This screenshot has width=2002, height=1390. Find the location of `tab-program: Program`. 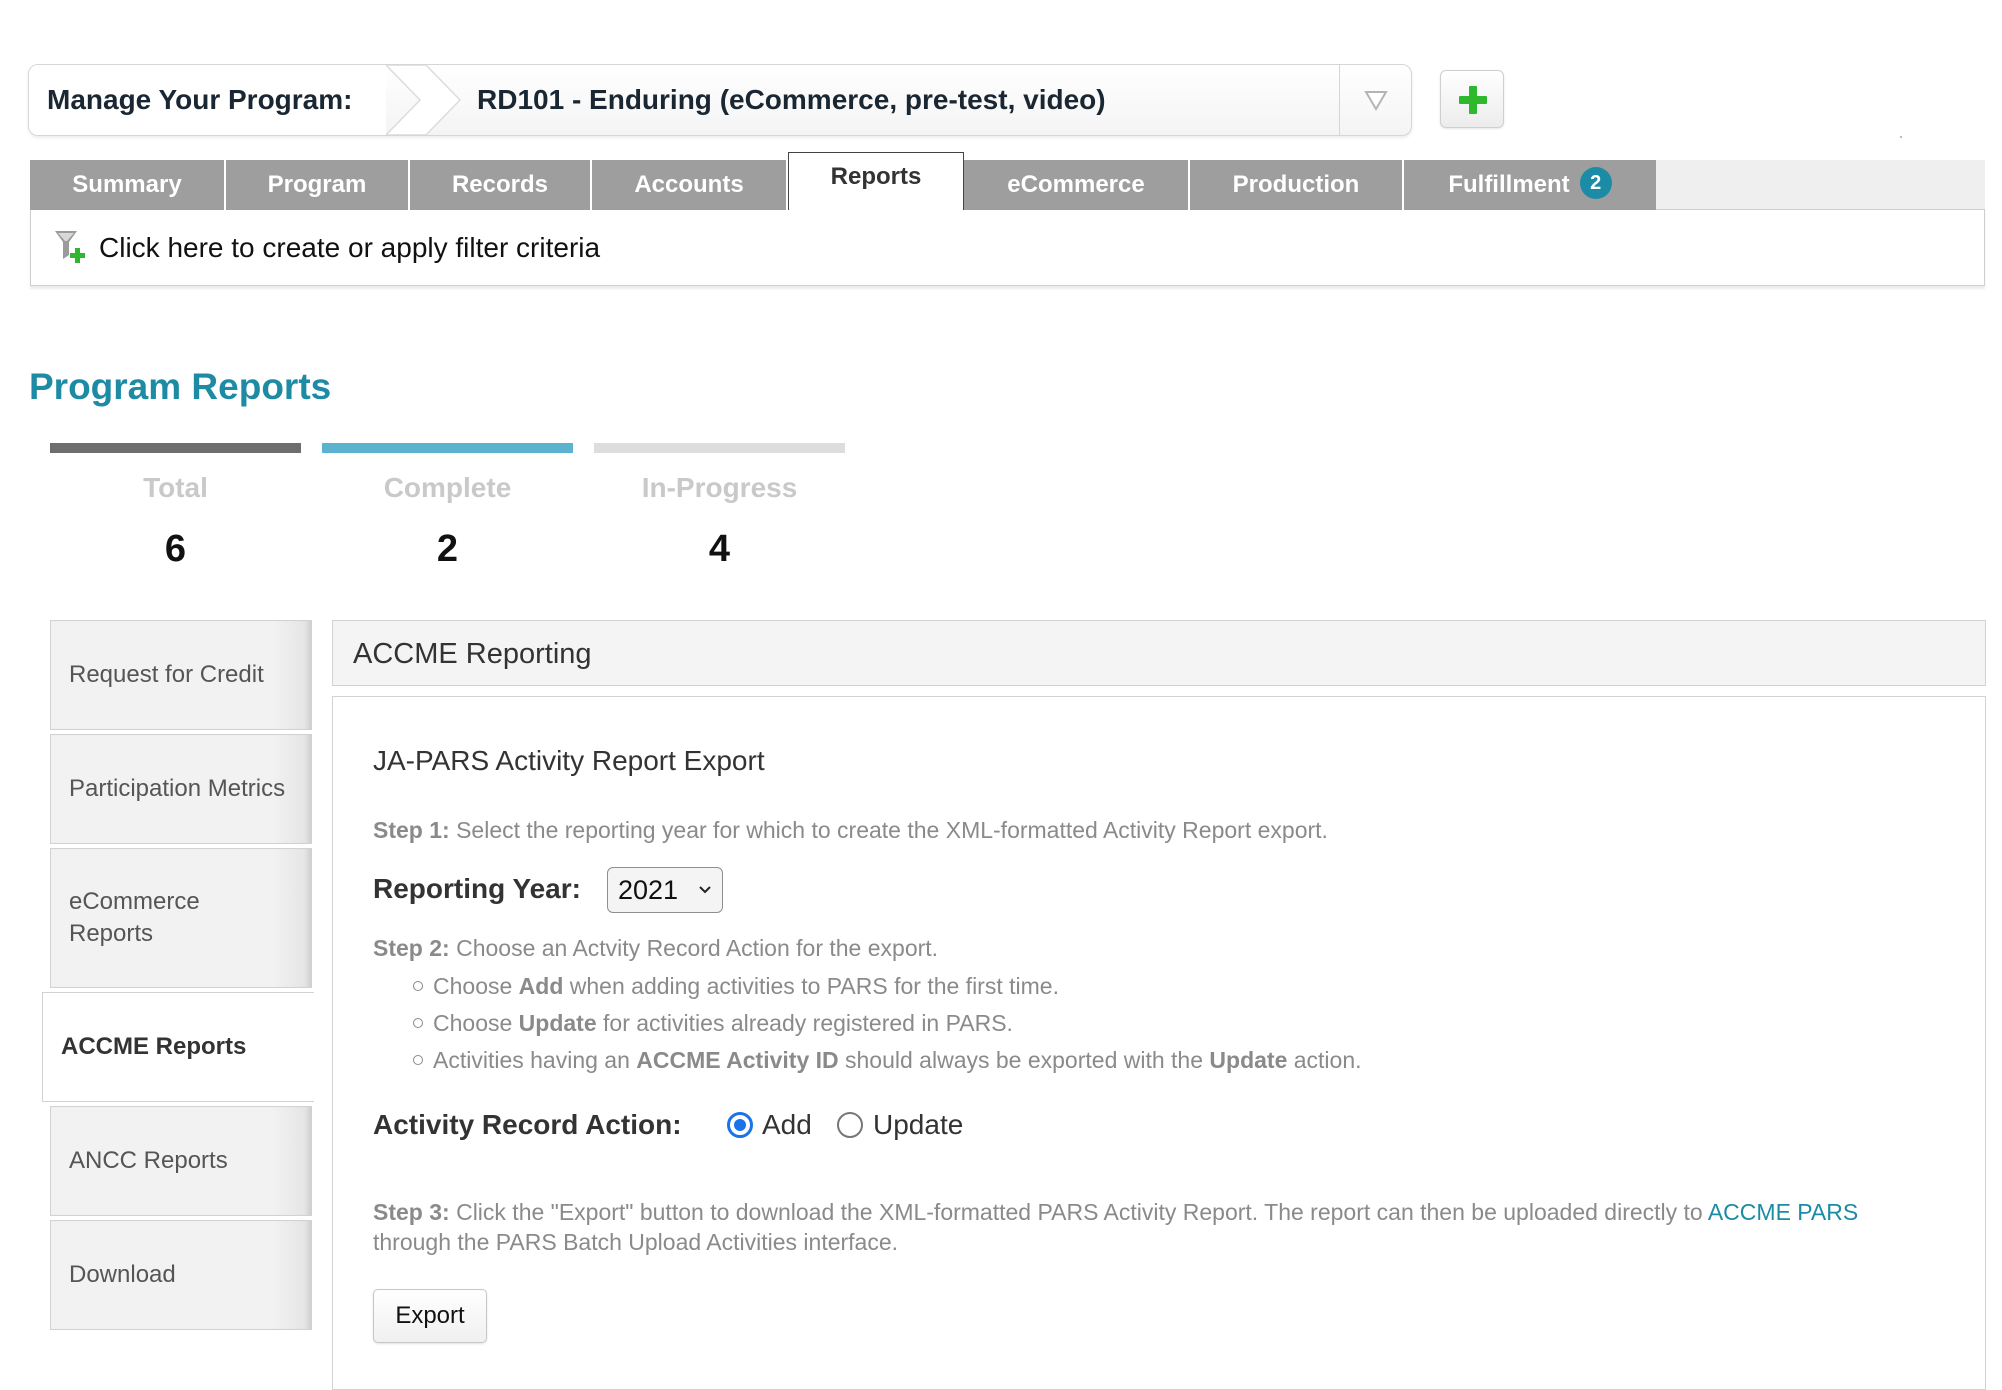

tab-program: Program is located at coordinates (318, 185).